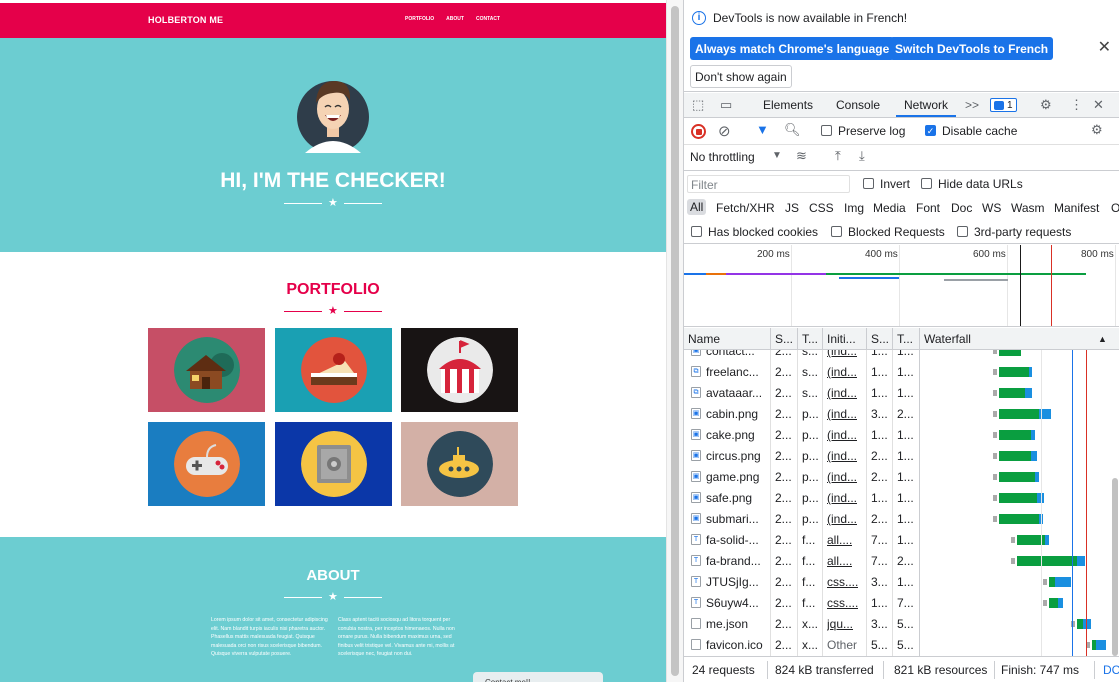 This screenshot has width=1119, height=682. Describe the element at coordinates (947, 339) in the screenshot. I see `col-waterfall: Waterfall` at that location.